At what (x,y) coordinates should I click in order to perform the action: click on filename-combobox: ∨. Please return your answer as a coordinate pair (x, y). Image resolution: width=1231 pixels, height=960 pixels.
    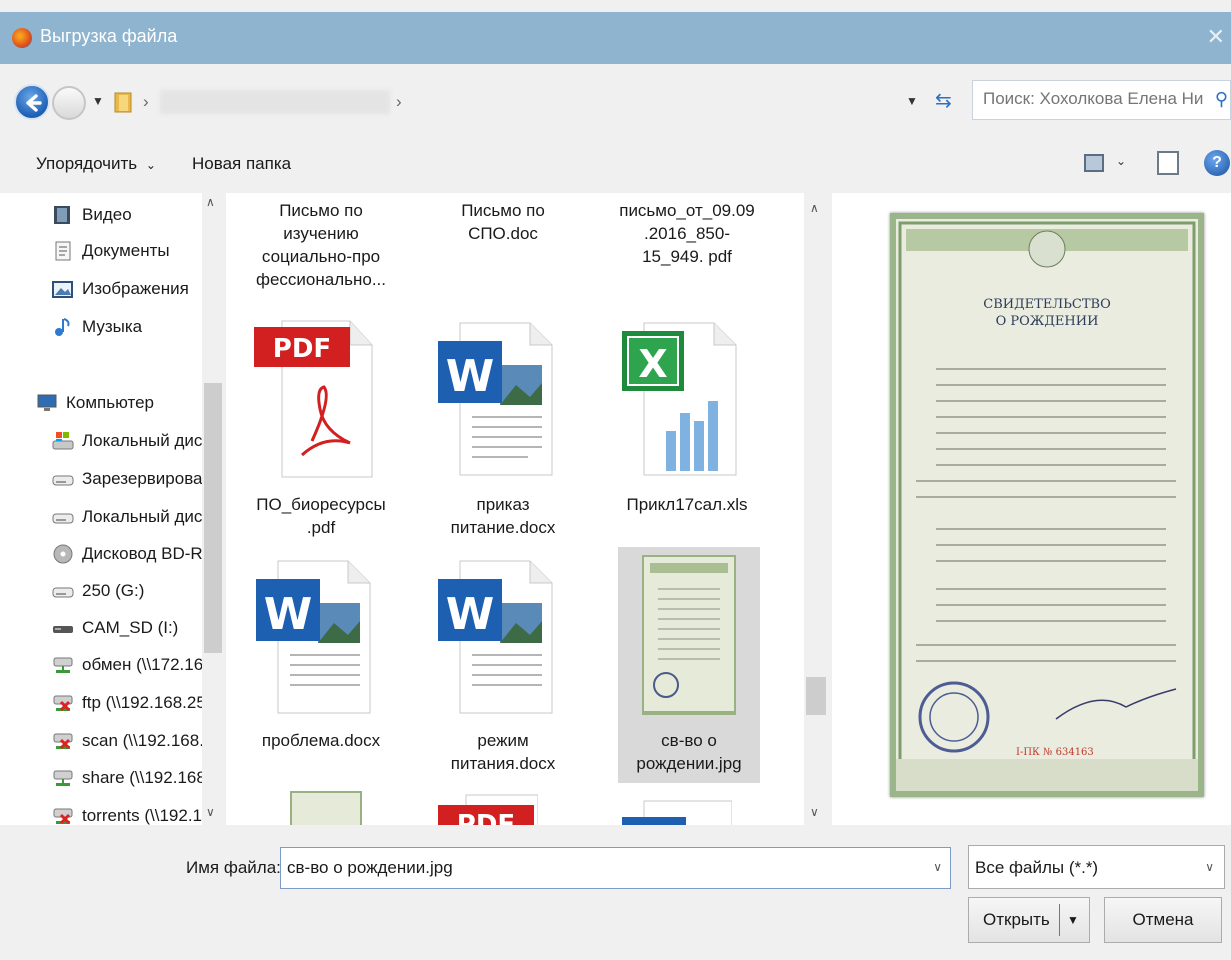
    Looking at the image, I should click on (615, 868).